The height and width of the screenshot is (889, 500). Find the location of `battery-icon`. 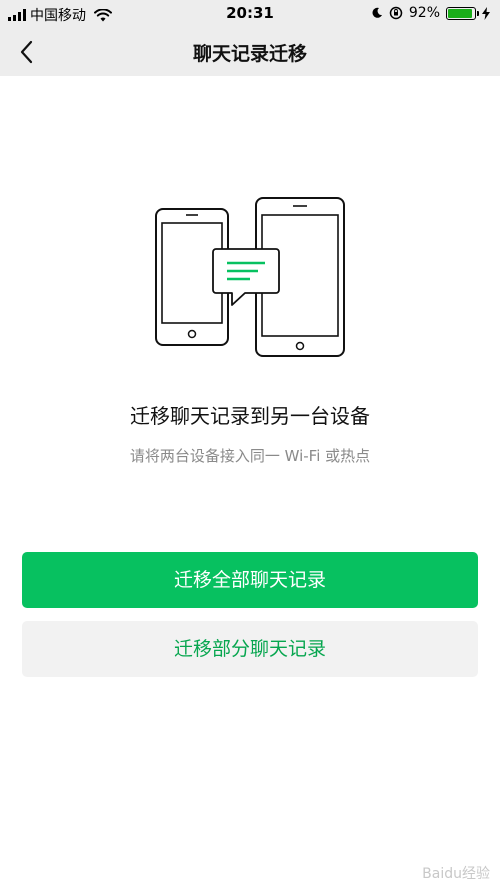

battery-icon is located at coordinates (462, 13).